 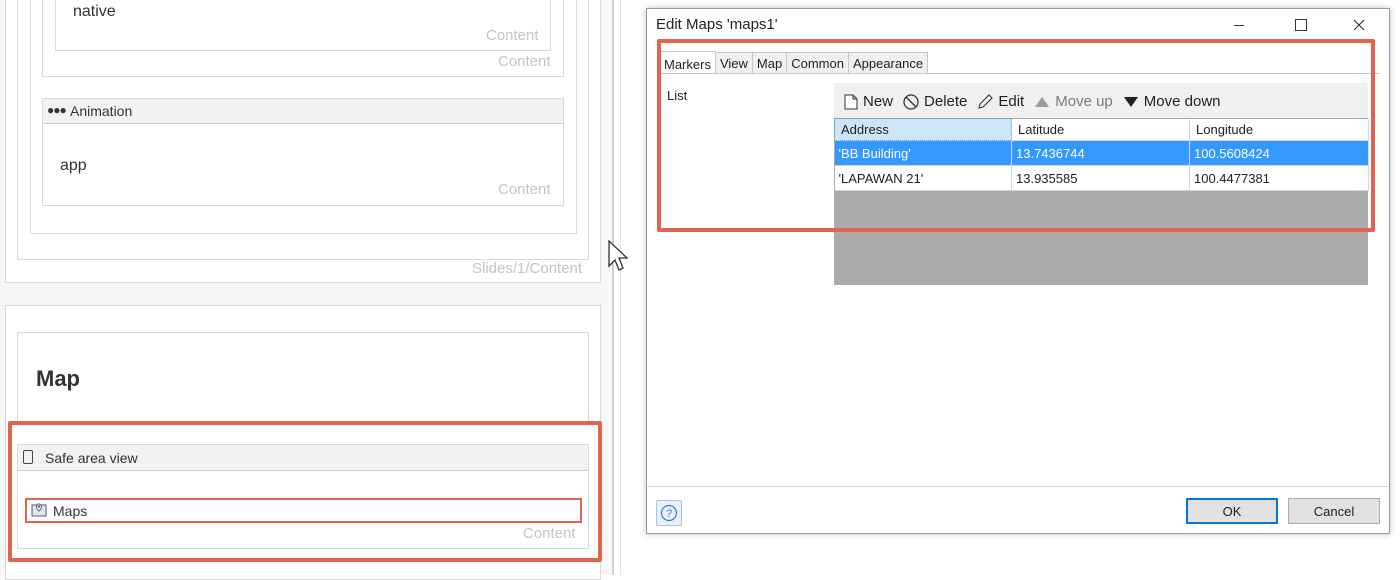 I want to click on dialog-title: Edit Maps 'maps1', so click(x=717, y=24).